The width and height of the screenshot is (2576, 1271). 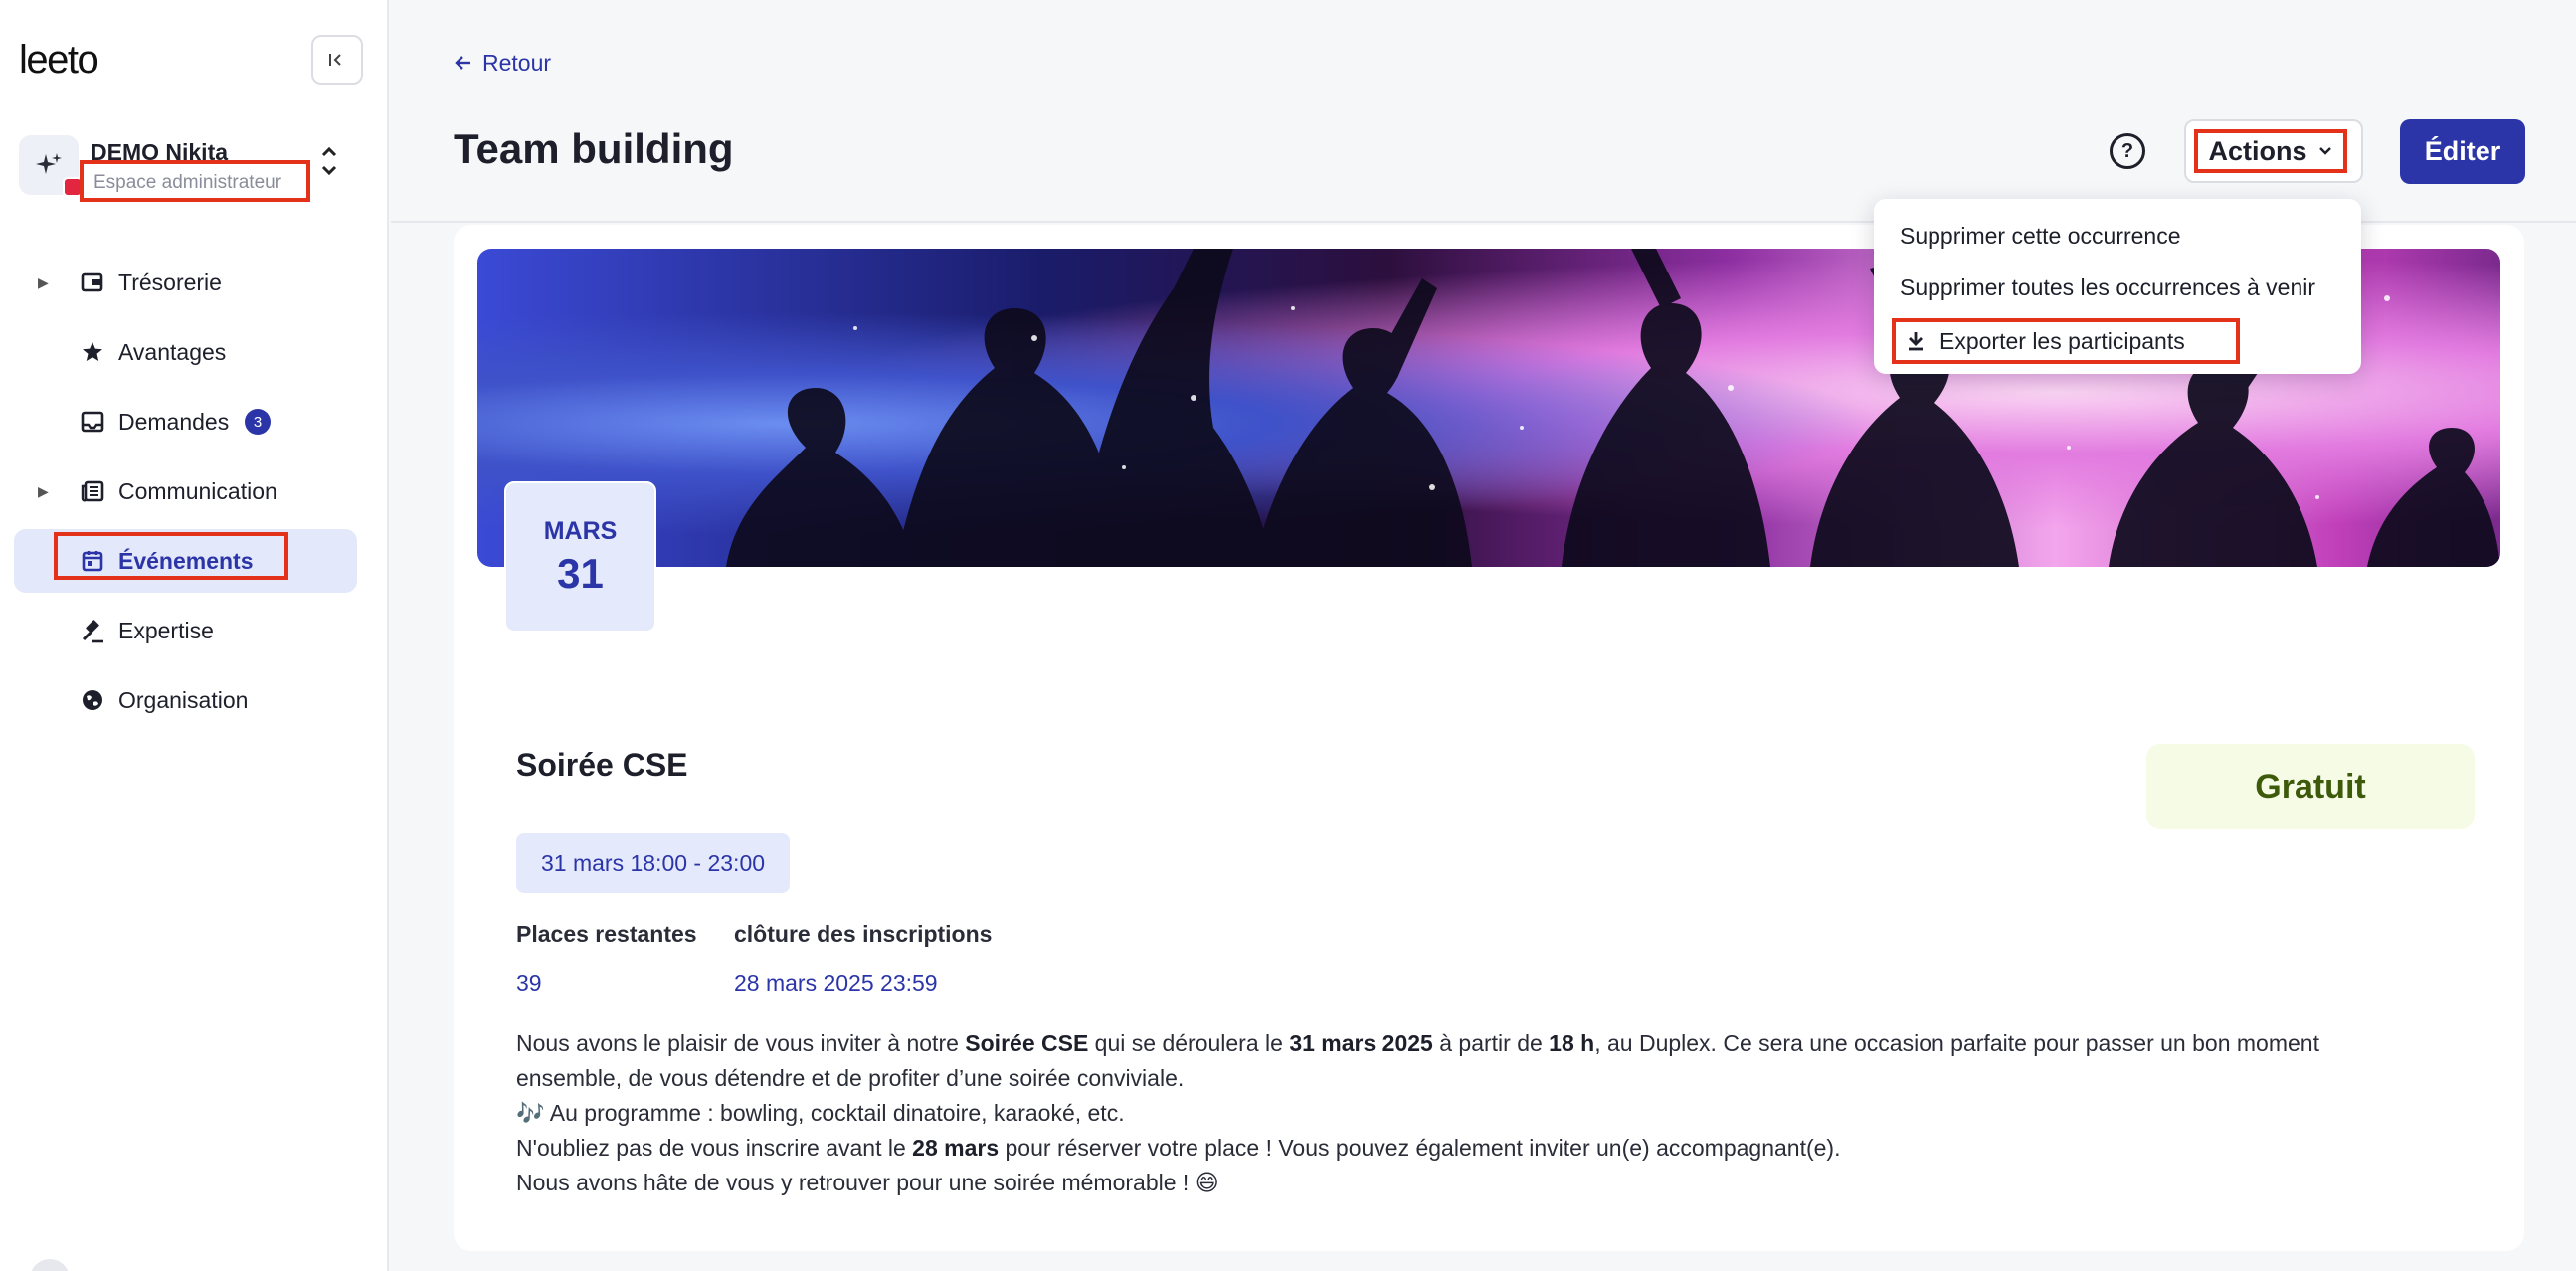 What do you see at coordinates (653, 863) in the screenshot?
I see `event-time-chip: 31 mars 18:00 - 23:00` at bounding box center [653, 863].